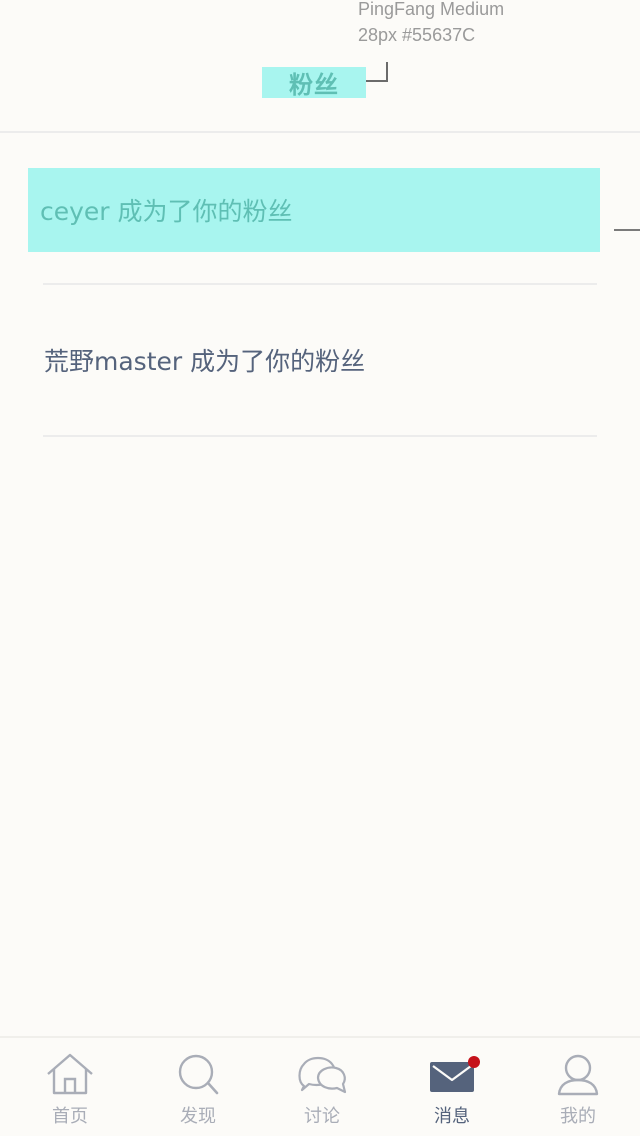  I want to click on tab-label: 首页, so click(70, 1116).